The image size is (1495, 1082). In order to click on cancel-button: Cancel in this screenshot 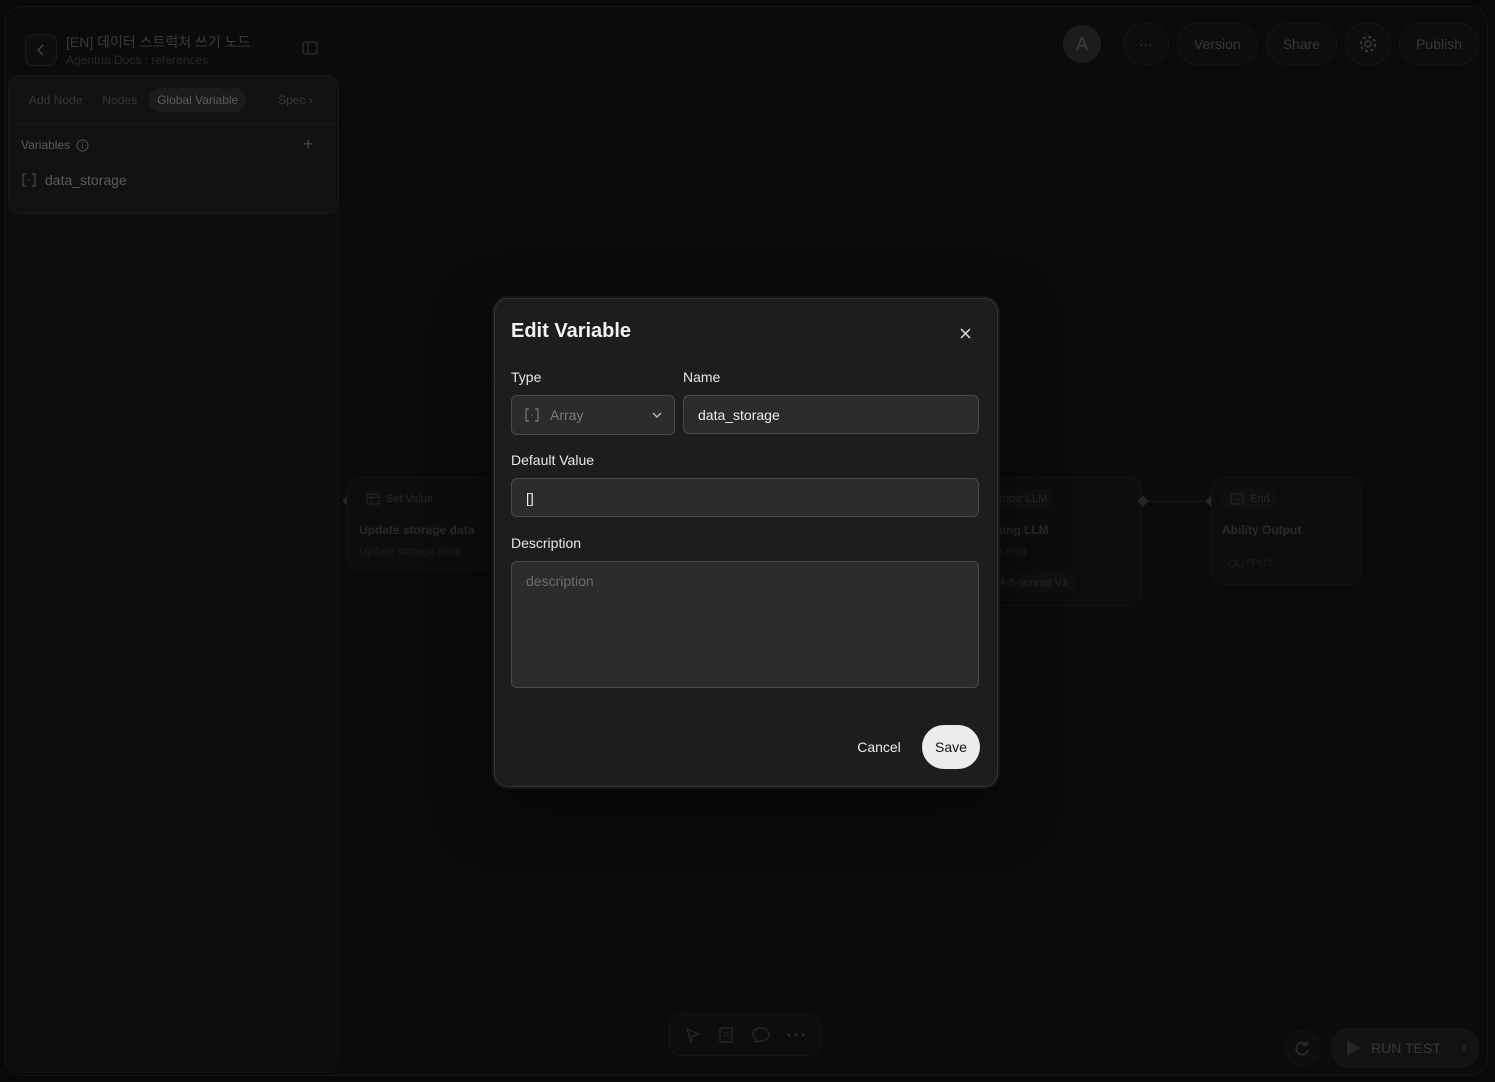, I will do `click(879, 747)`.